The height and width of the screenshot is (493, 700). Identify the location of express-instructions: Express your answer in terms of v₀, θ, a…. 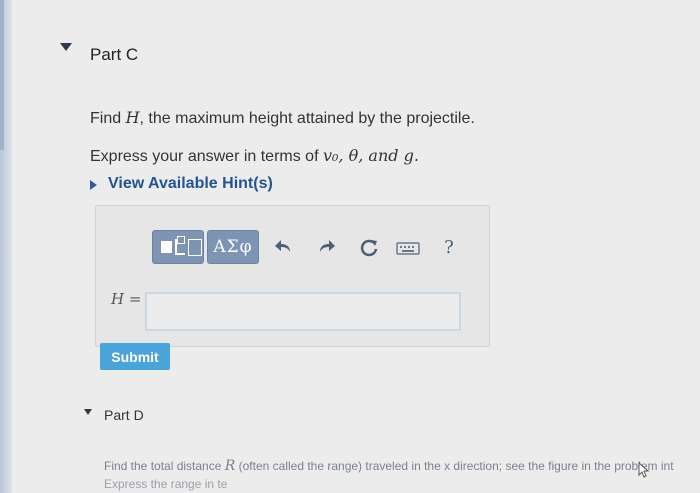
(254, 156).